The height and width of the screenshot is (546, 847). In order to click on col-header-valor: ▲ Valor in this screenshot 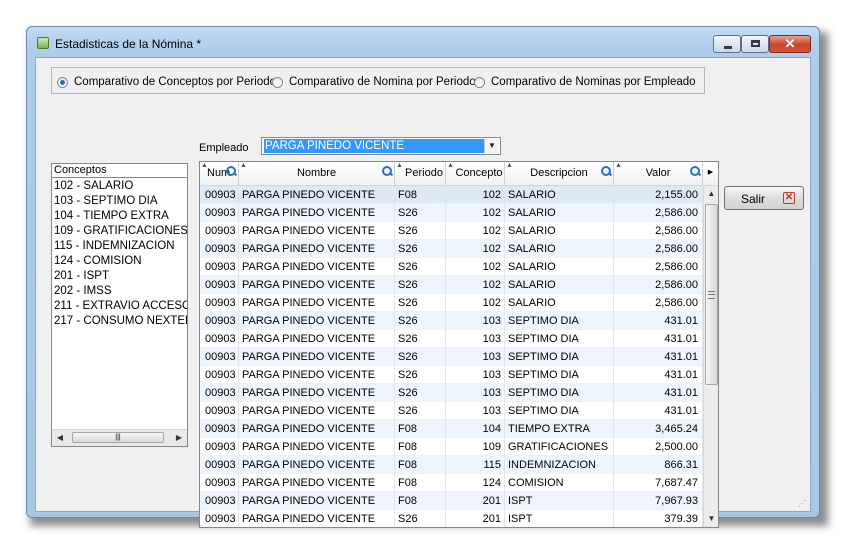, I will do `click(658, 173)`.